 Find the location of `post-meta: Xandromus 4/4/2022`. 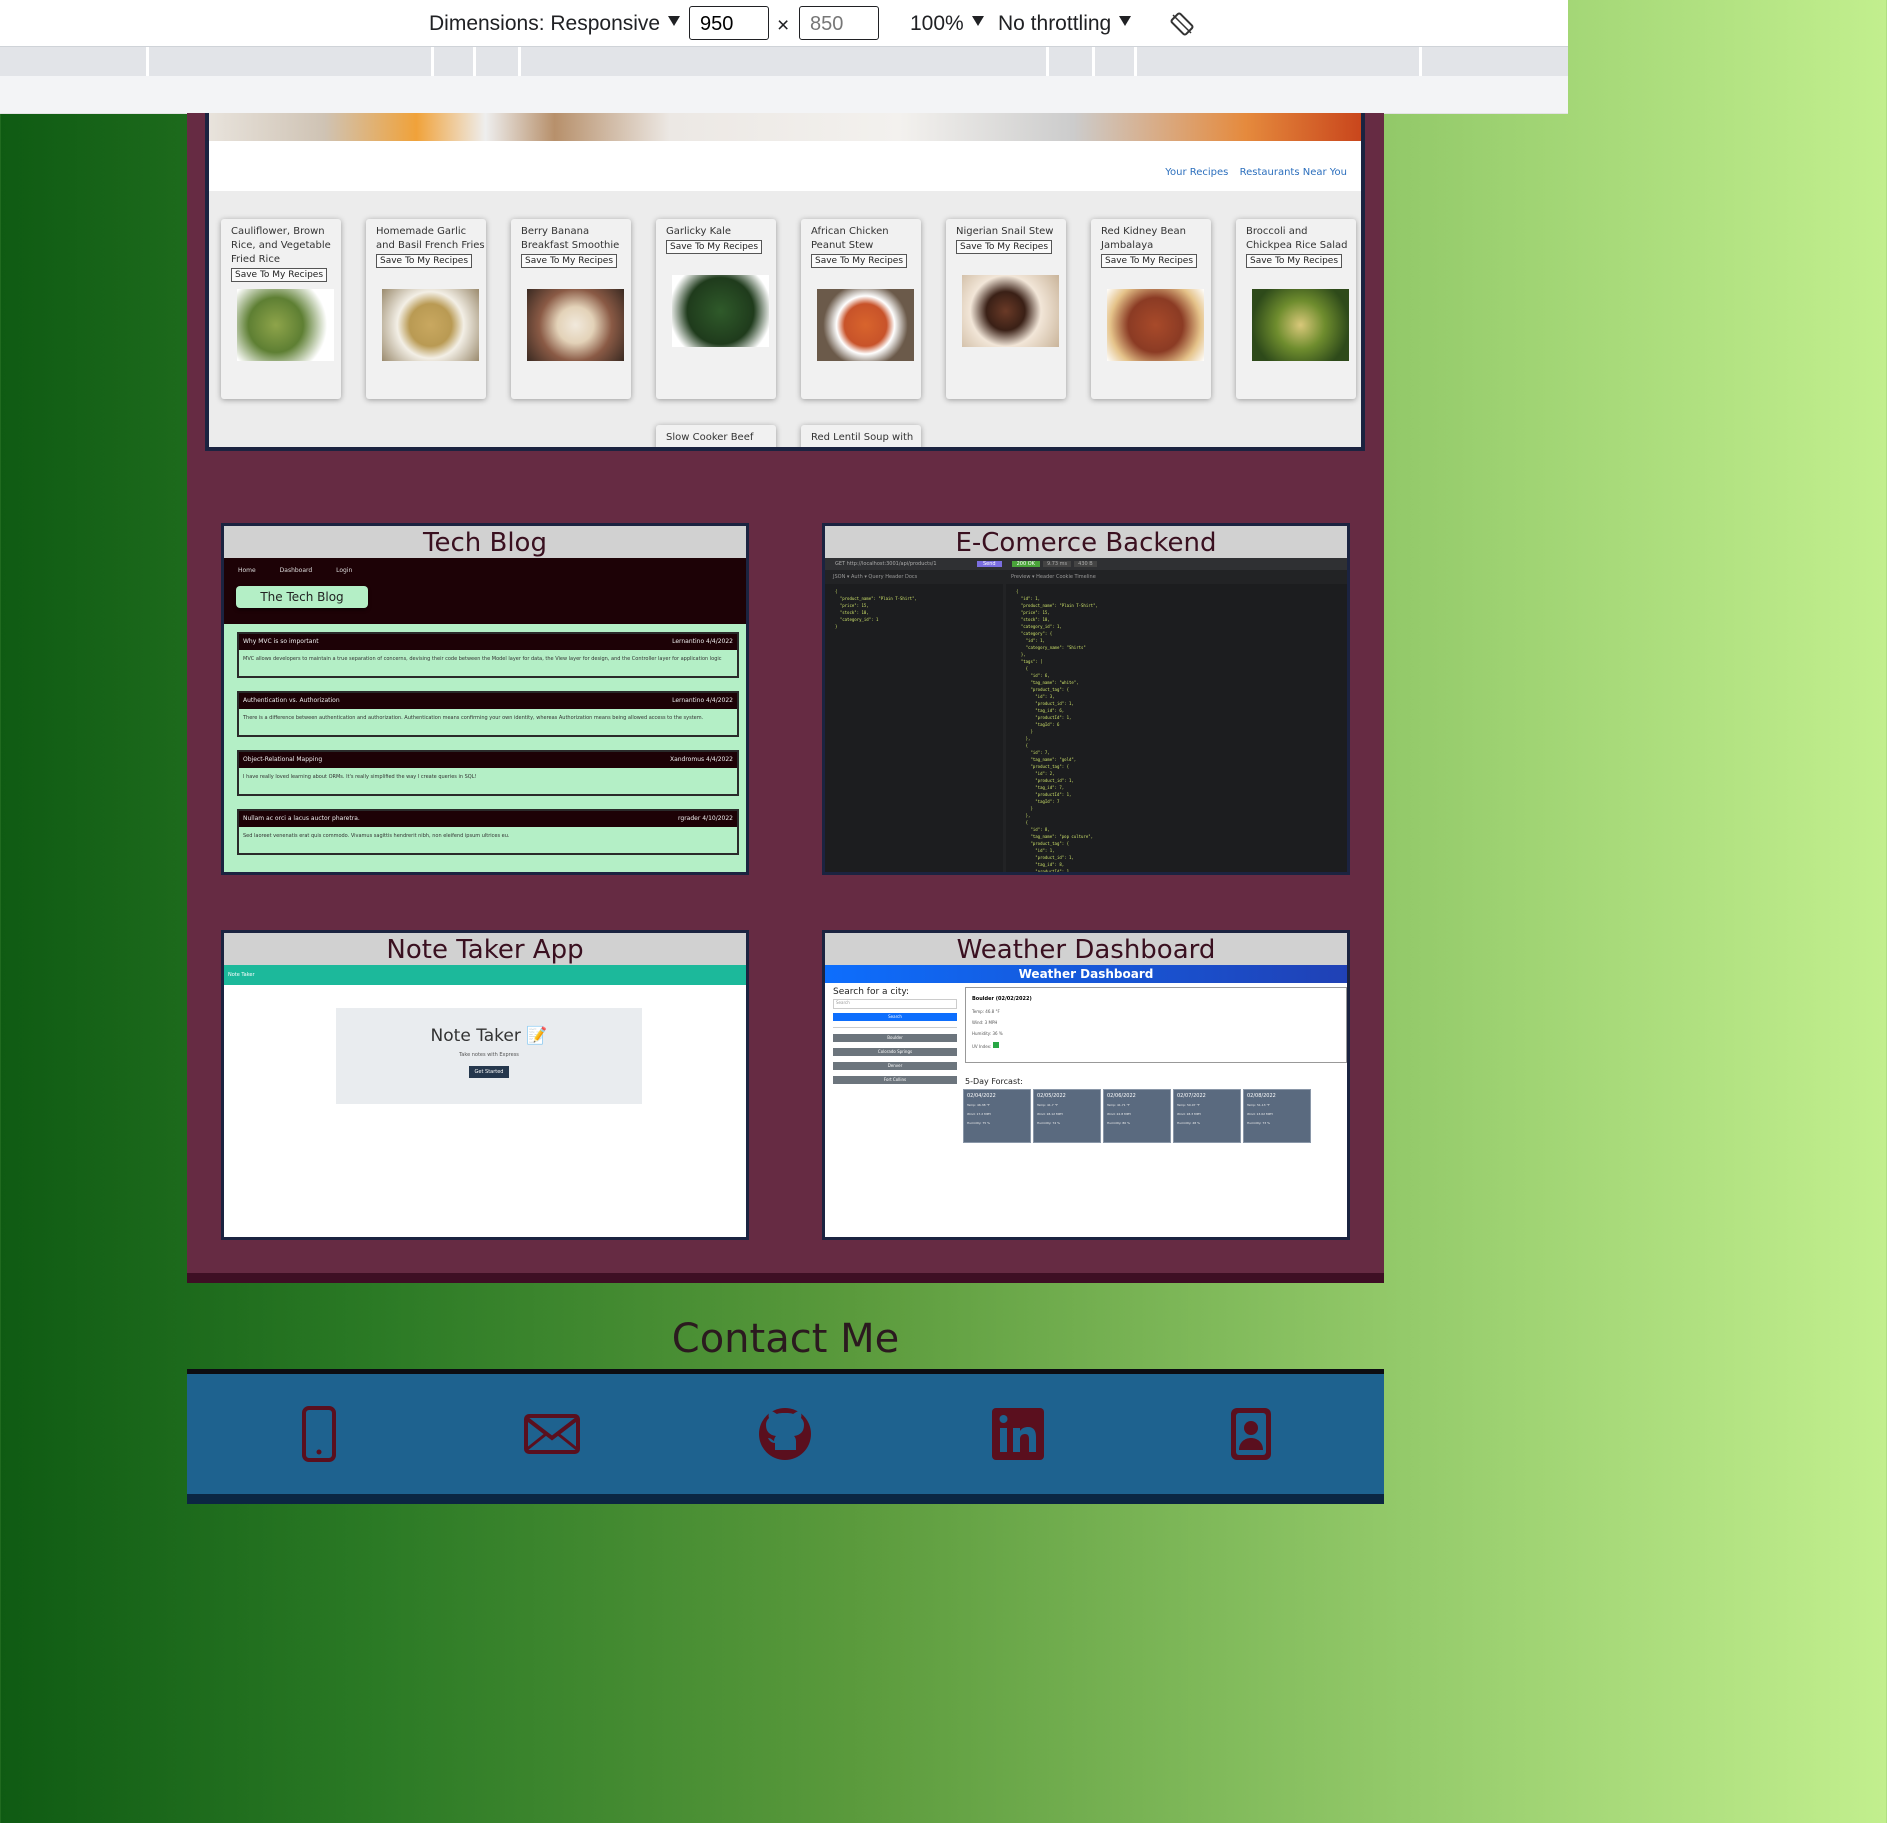

post-meta: Xandromus 4/4/2022 is located at coordinates (701, 759).